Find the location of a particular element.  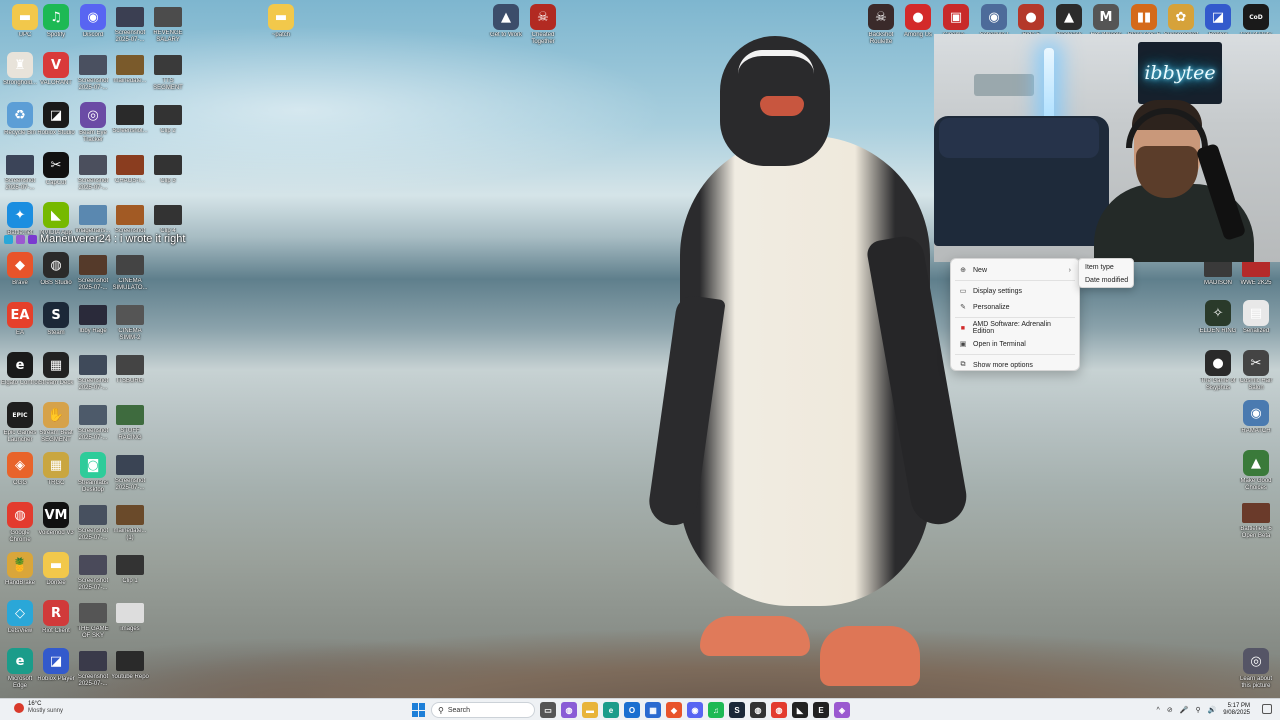

weather-widget: 16°C Mostly sunny is located at coordinates (38, 708).